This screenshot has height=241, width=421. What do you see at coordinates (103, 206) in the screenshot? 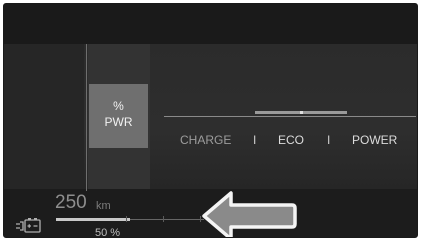
I see `range-unit: km` at bounding box center [103, 206].